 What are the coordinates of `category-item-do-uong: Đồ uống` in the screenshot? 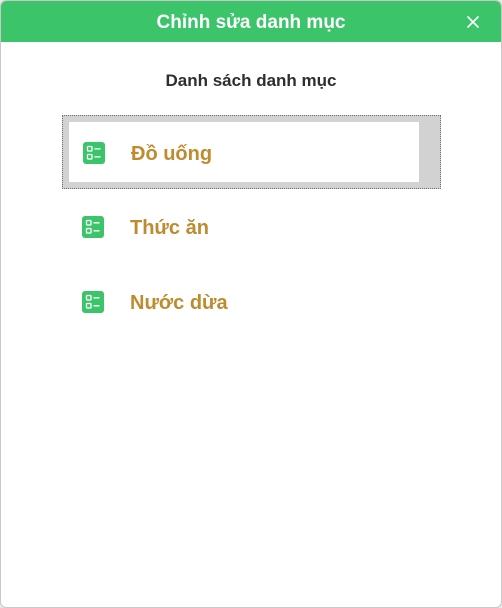 It's located at (251, 152).